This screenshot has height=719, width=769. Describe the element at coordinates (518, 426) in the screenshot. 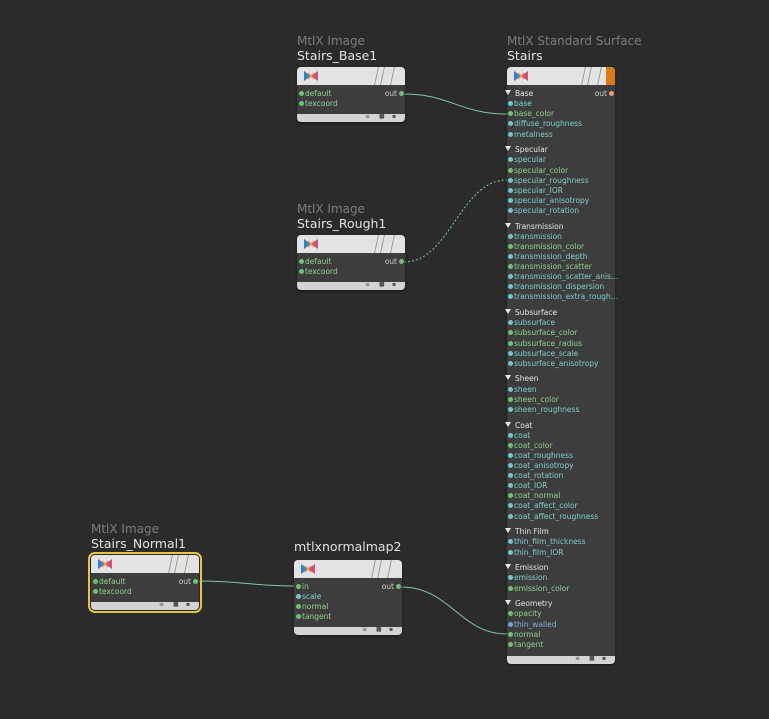

I see `section-header-coat: Coat` at that location.